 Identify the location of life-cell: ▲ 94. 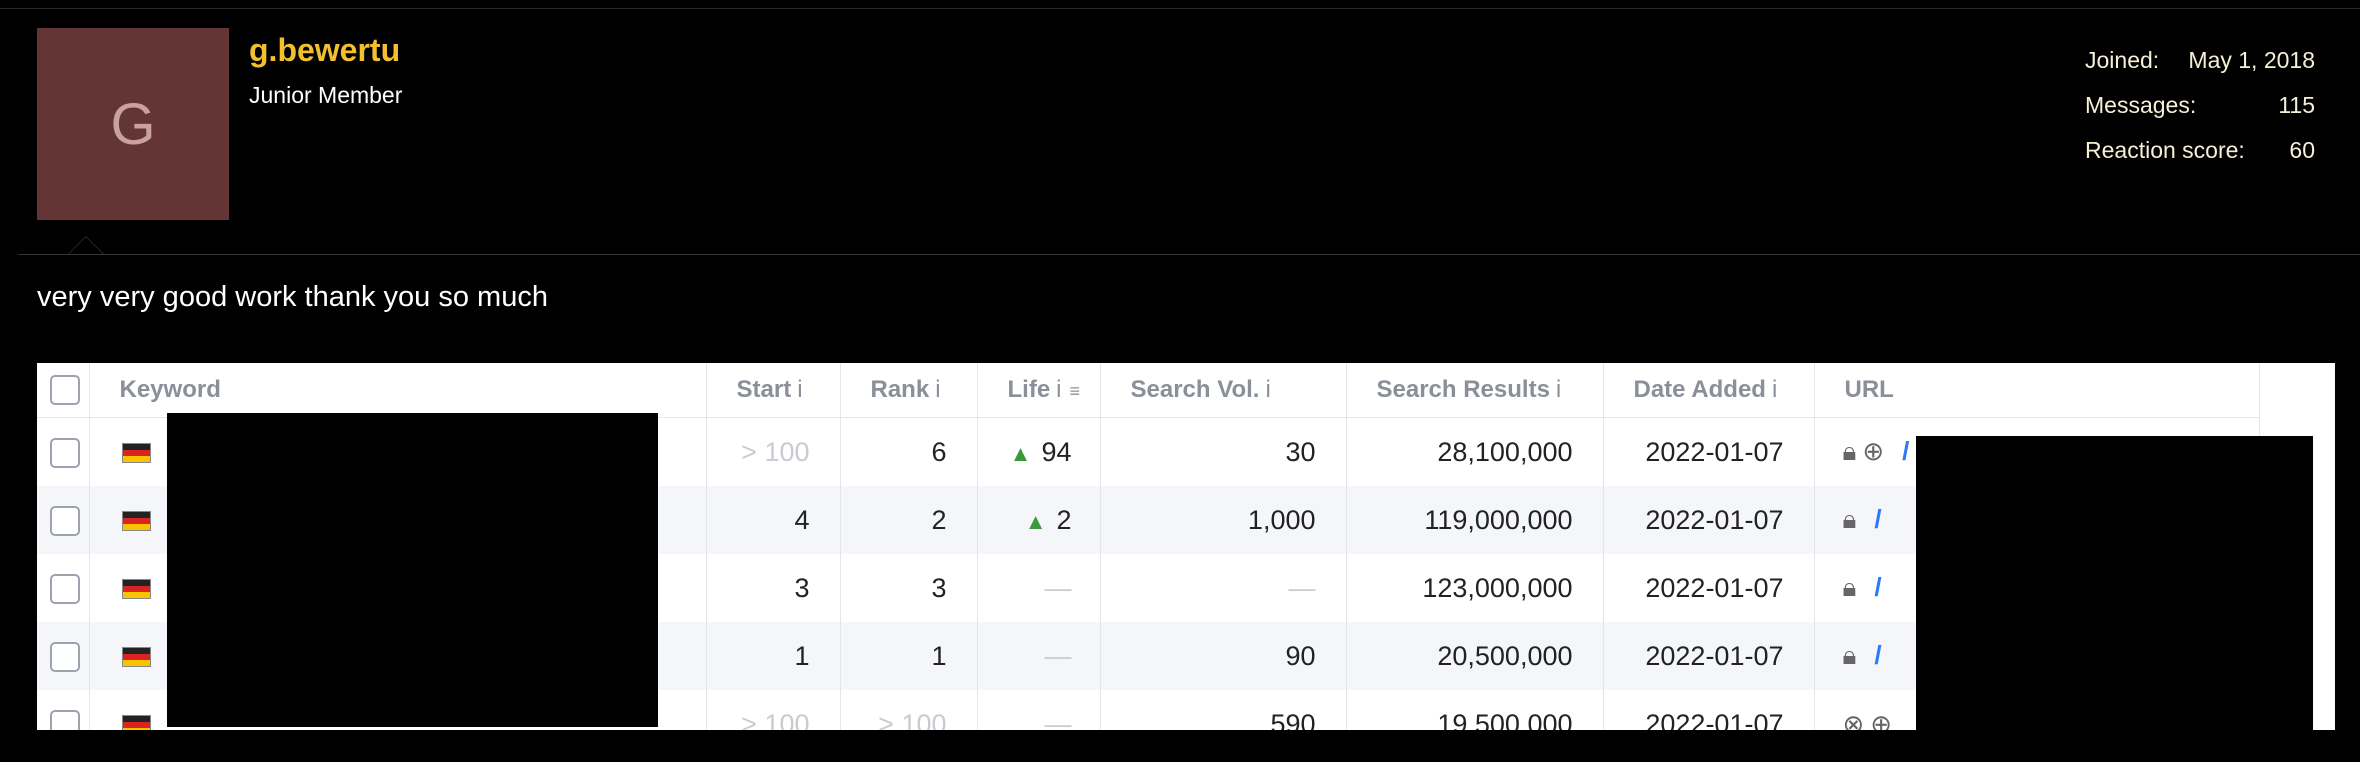
(1039, 451).